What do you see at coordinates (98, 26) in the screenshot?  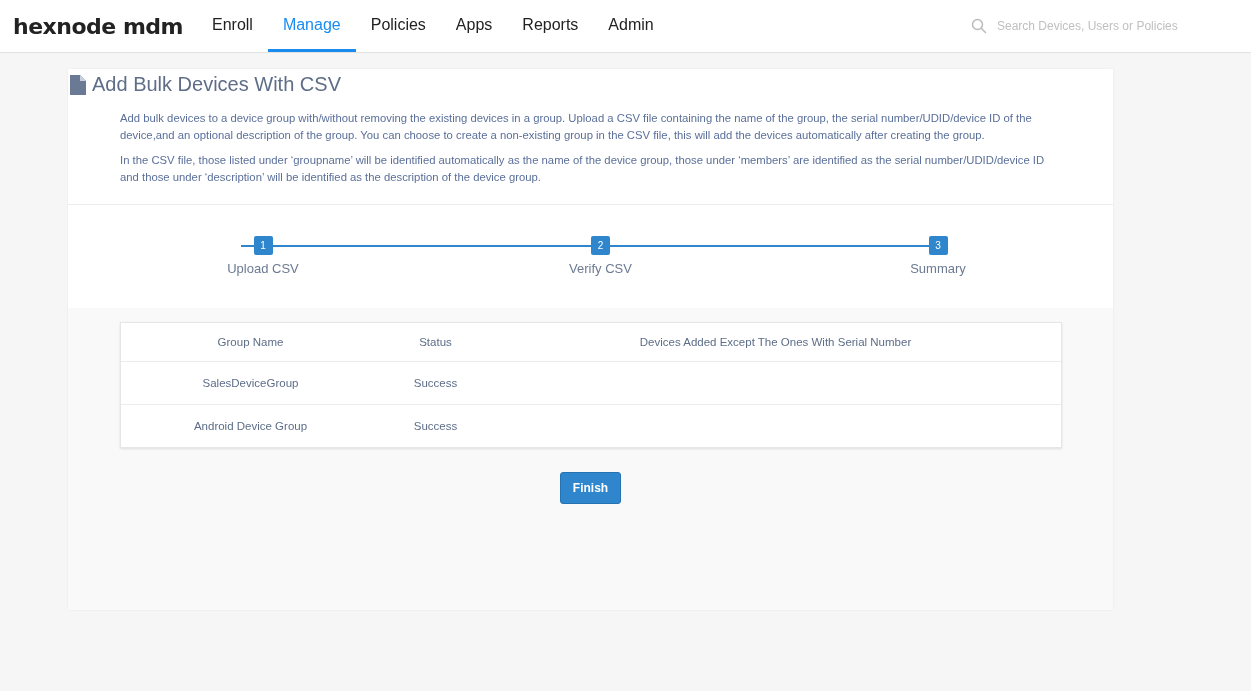 I see `logo: hexnode mdm` at bounding box center [98, 26].